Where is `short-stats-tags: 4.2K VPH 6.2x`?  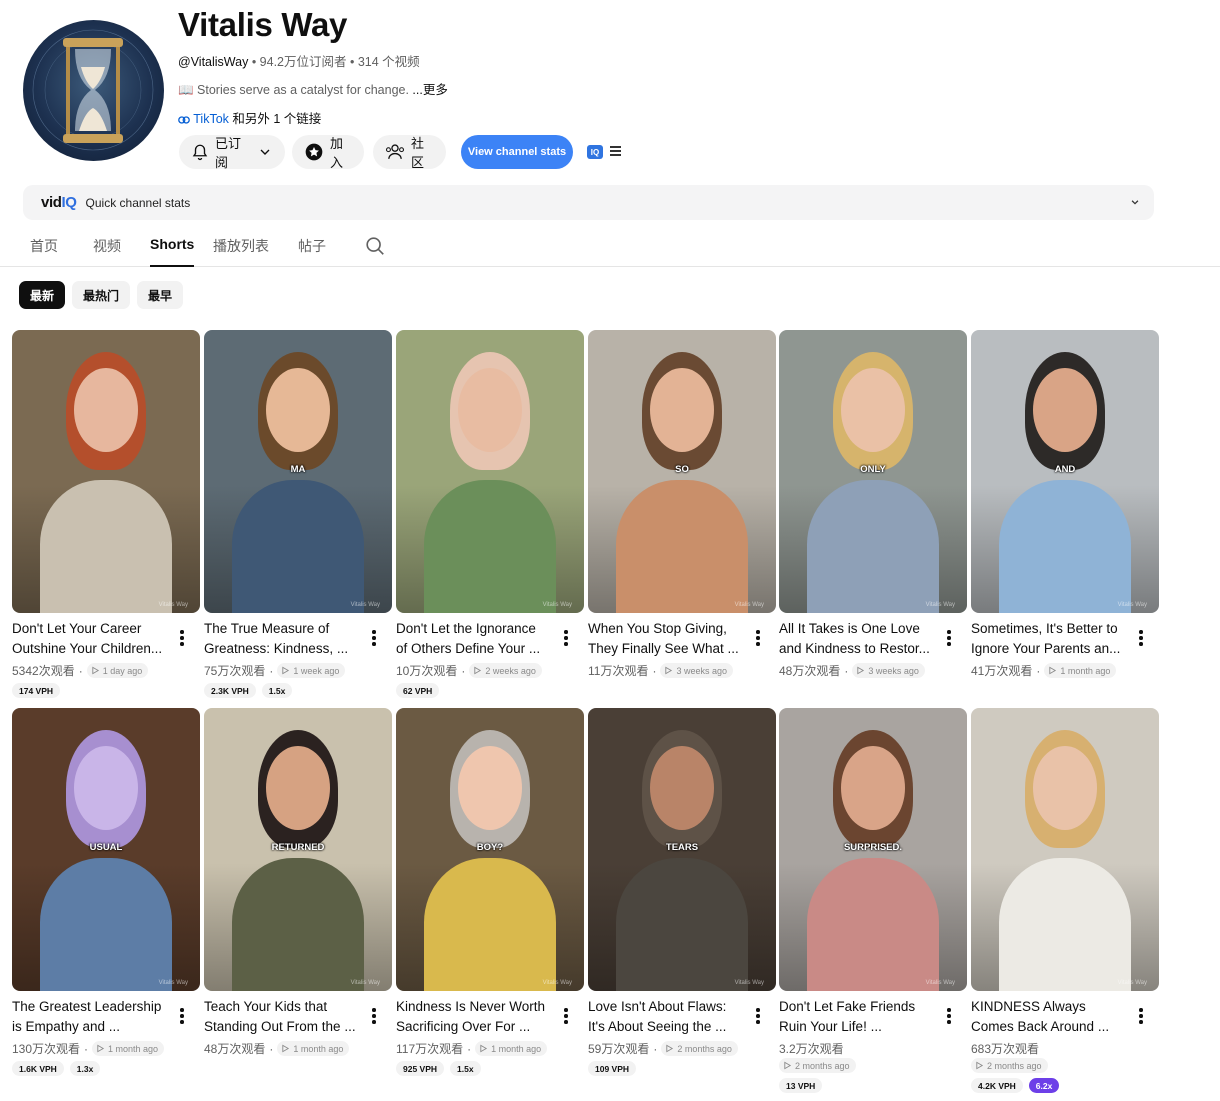 short-stats-tags: 4.2K VPH 6.2x is located at coordinates (1015, 1085).